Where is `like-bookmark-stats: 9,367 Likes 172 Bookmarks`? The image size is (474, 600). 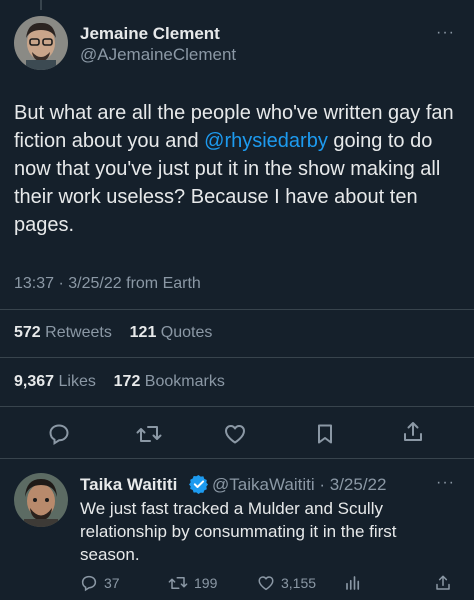
like-bookmark-stats: 9,367 Likes 172 Bookmarks is located at coordinates (119, 382).